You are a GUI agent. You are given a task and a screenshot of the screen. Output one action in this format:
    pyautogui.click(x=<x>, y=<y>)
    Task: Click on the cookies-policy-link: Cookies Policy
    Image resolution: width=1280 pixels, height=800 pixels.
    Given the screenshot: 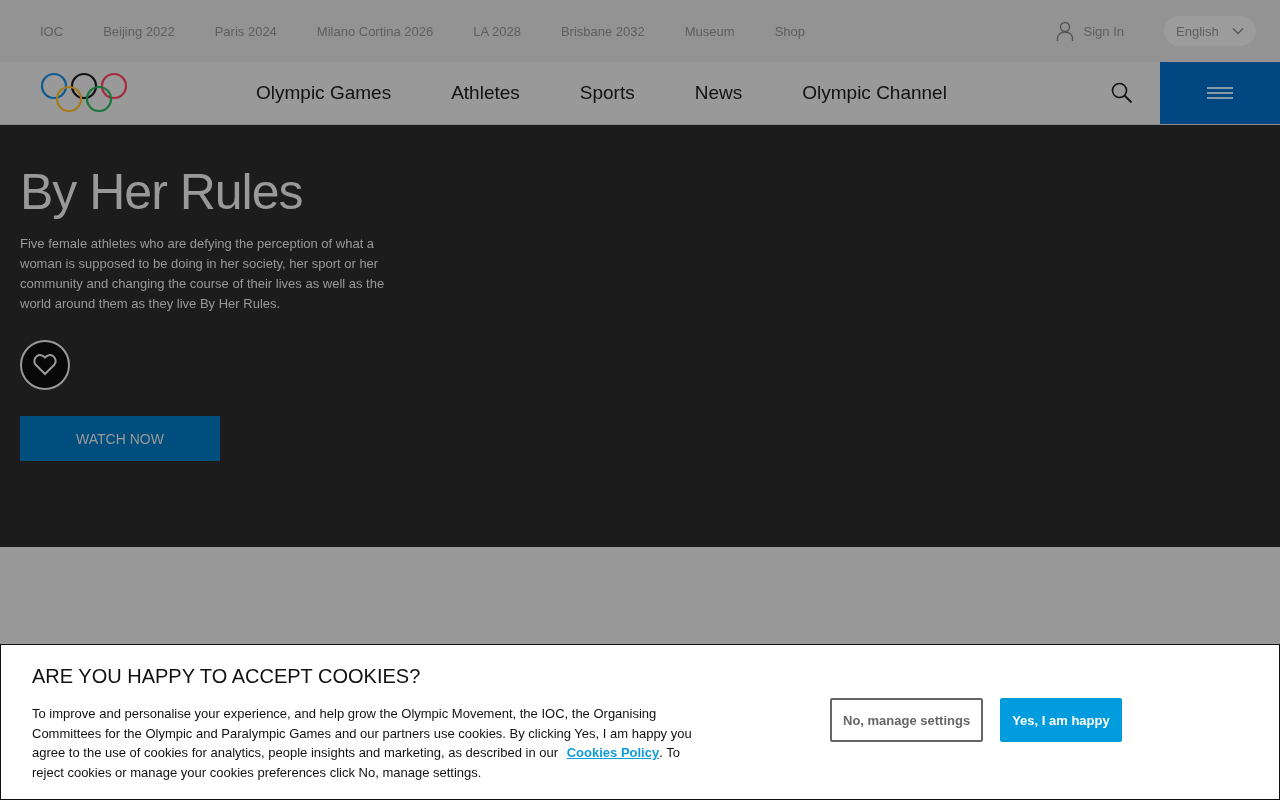 What is the action you would take?
    pyautogui.click(x=613, y=752)
    